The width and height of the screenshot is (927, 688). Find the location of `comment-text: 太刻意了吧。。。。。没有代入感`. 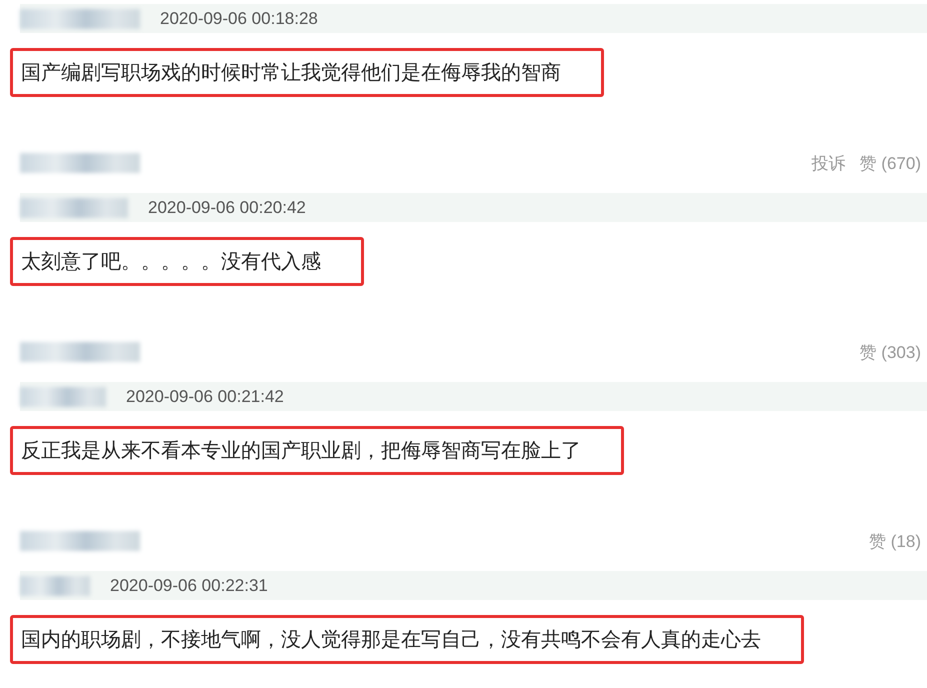

comment-text: 太刻意了吧。。。。。没有代入感 is located at coordinates (187, 261).